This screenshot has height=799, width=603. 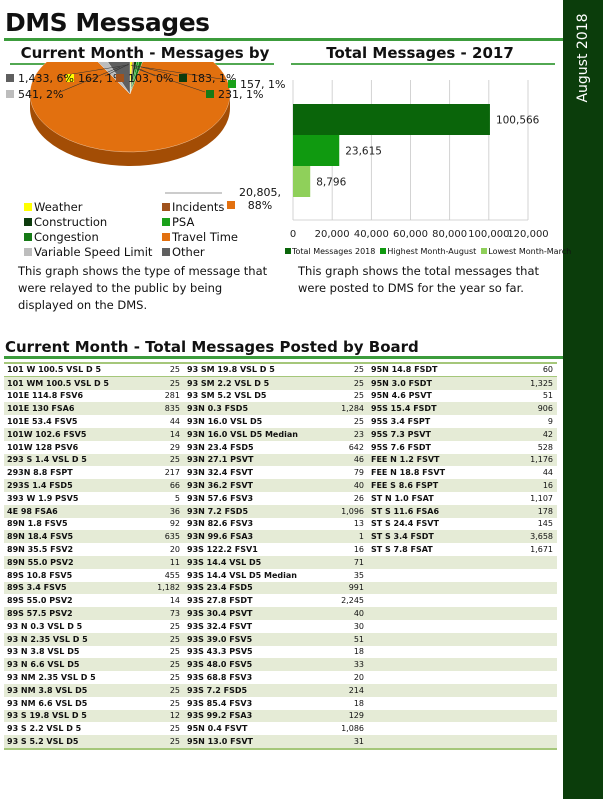 What do you see at coordinates (61, 237) in the screenshot?
I see `legend-item-congestion: Congestion` at bounding box center [61, 237].